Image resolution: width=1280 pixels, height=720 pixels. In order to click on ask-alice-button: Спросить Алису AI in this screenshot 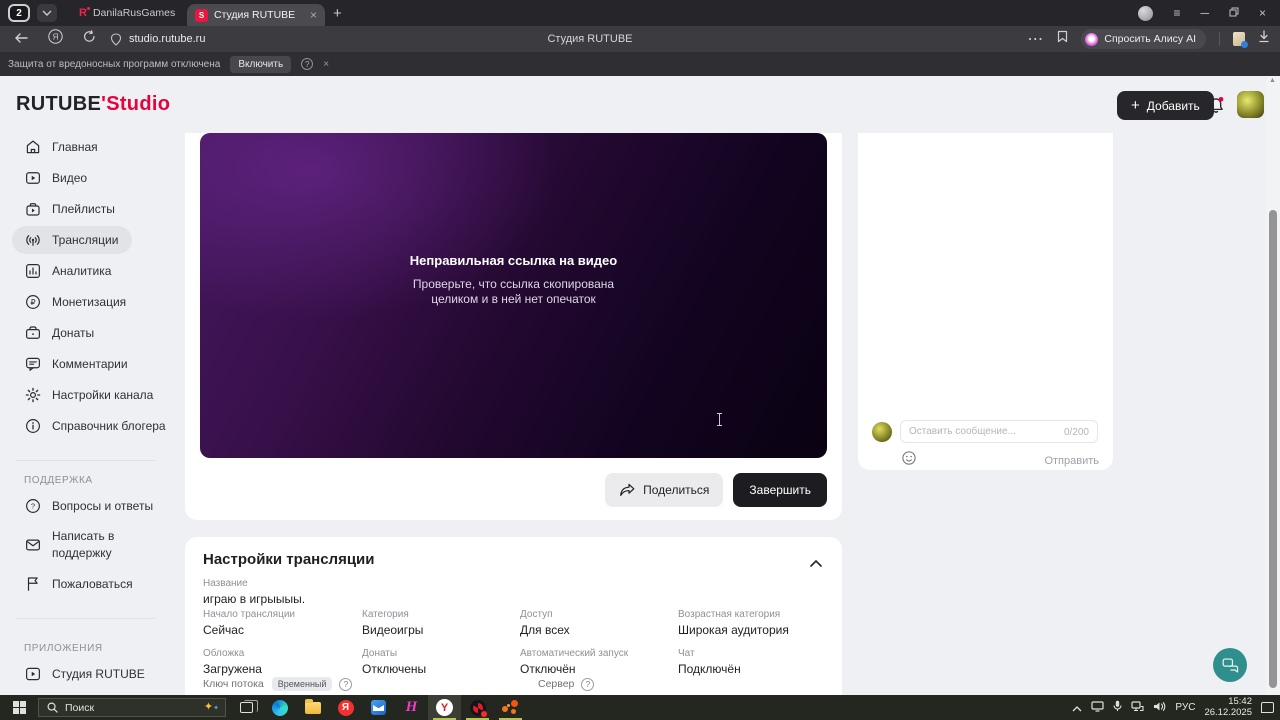, I will do `click(1143, 39)`.